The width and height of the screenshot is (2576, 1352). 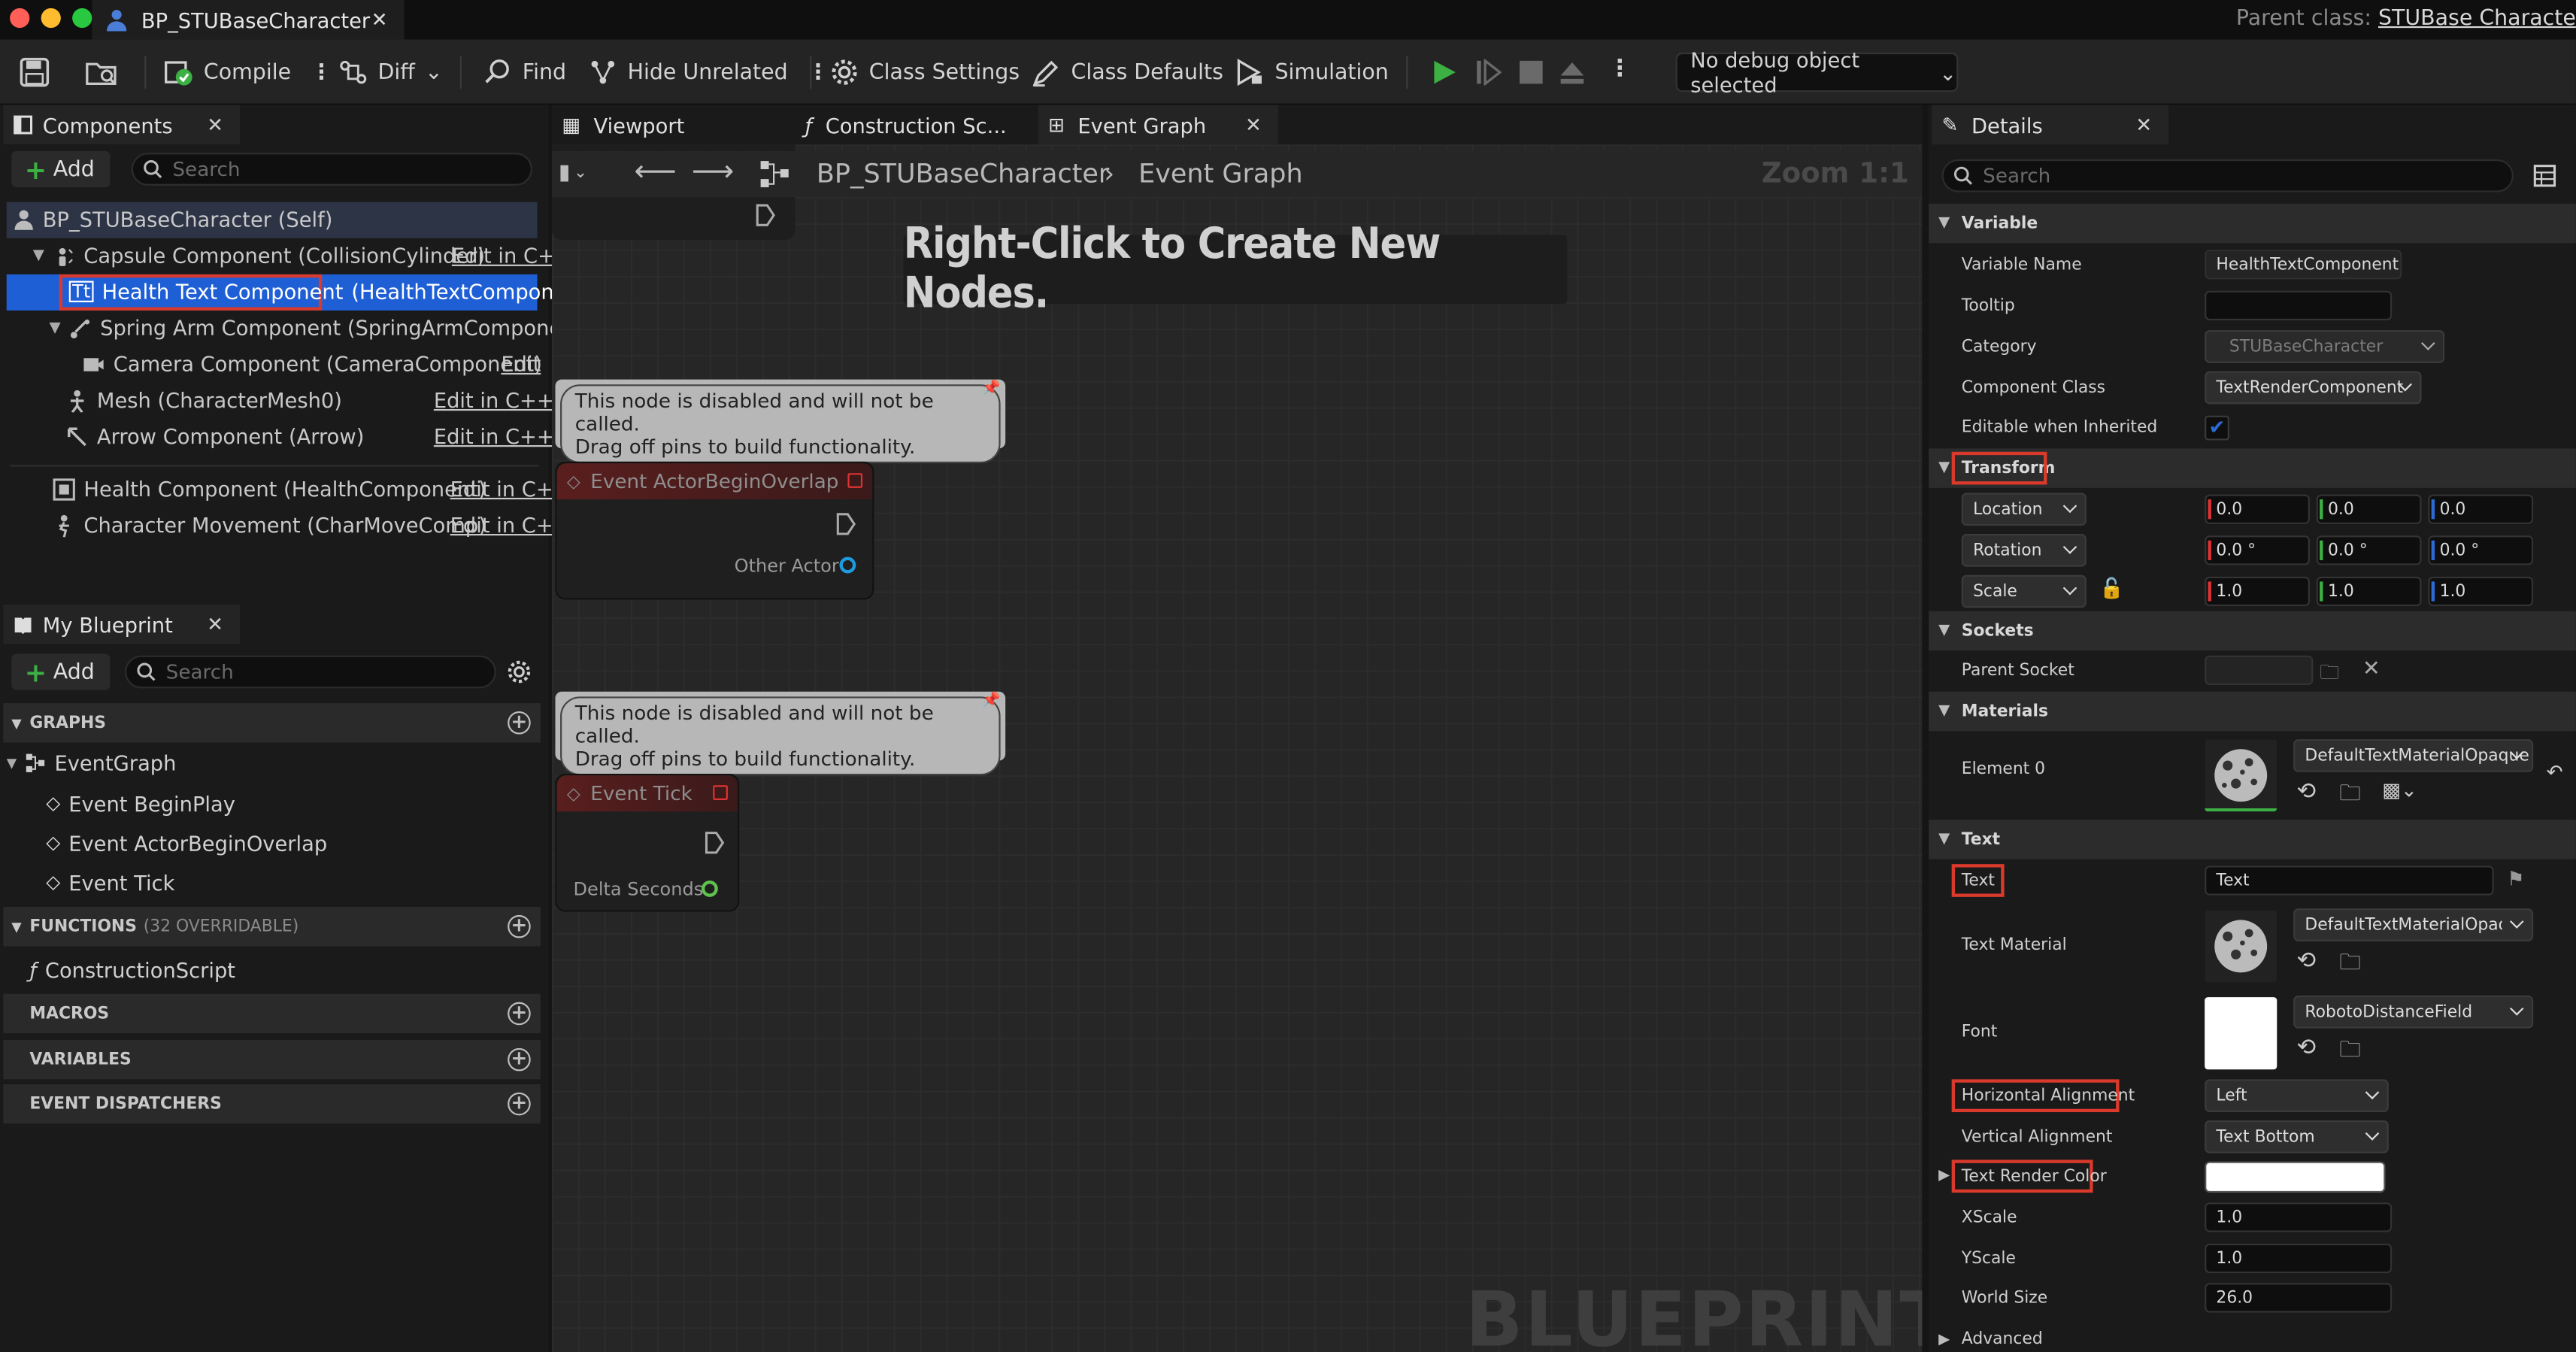 What do you see at coordinates (963, 173) in the screenshot?
I see `breadcrumb-root: BP_STUBaseCharacter` at bounding box center [963, 173].